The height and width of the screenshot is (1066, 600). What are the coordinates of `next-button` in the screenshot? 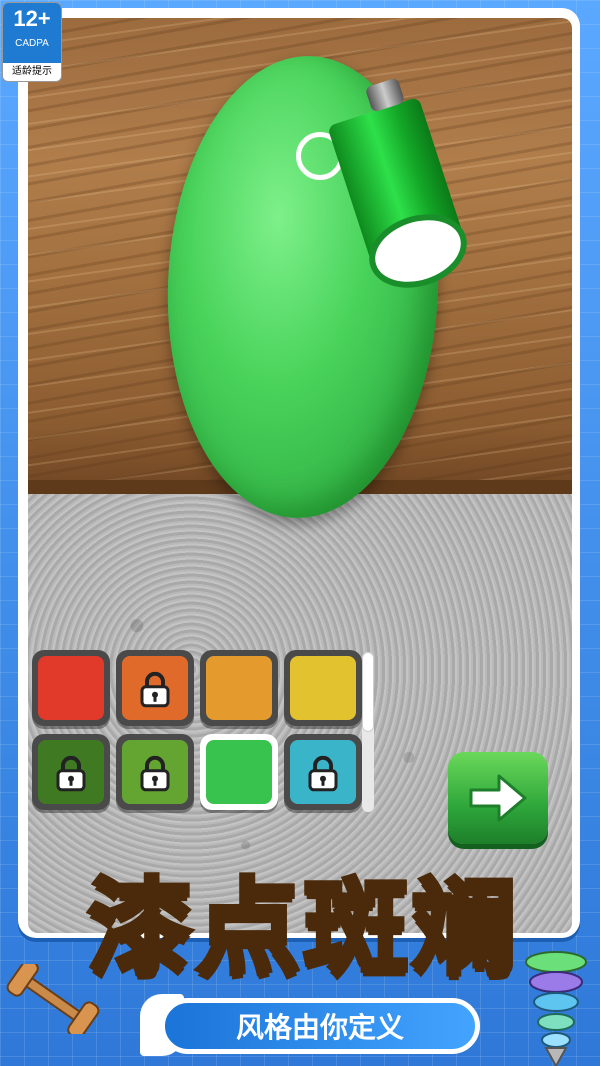 It's located at (498, 798).